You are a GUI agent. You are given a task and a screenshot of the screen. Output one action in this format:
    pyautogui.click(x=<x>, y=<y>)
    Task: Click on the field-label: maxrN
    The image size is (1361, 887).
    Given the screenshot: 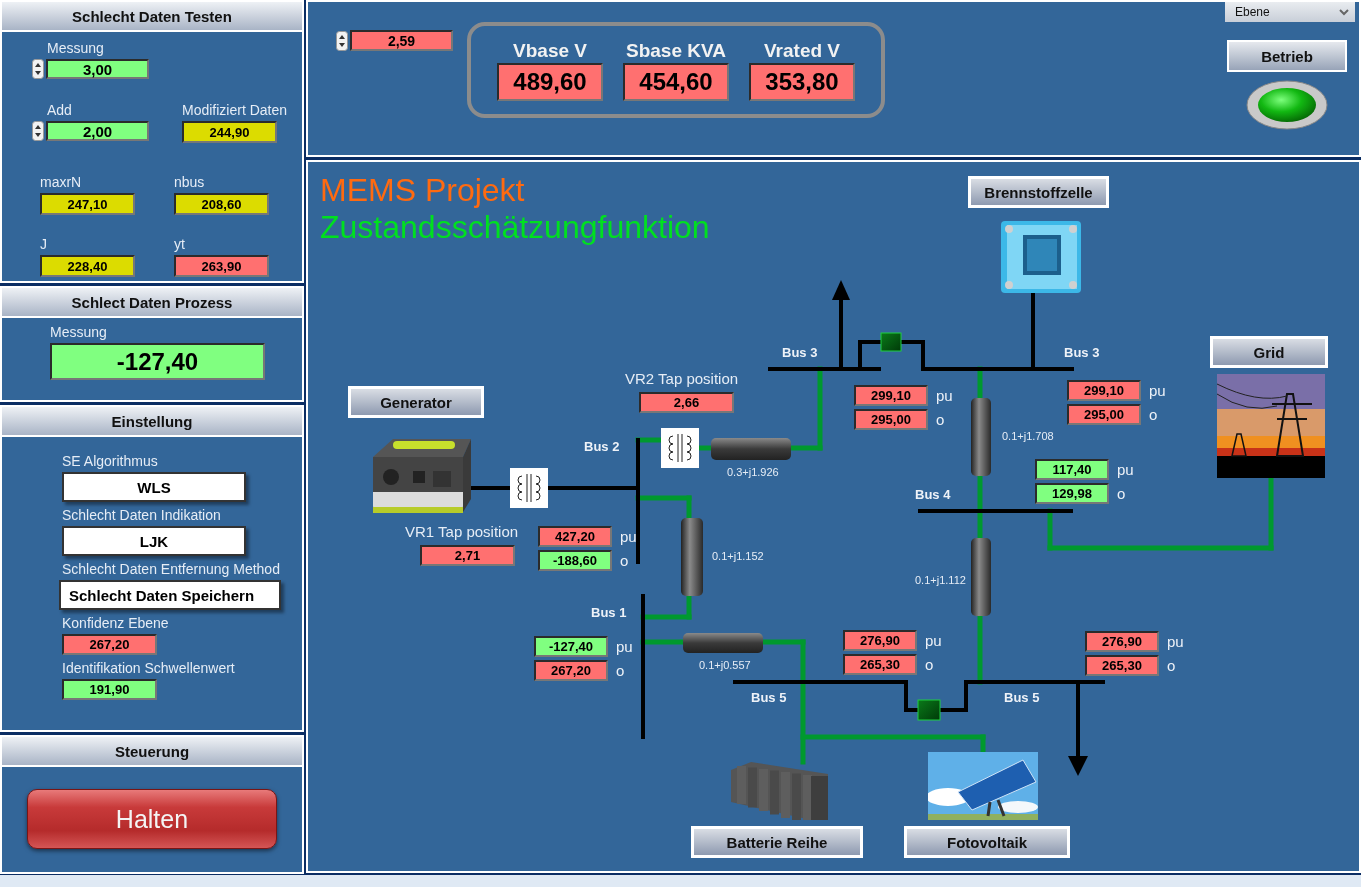 What is the action you would take?
    pyautogui.click(x=61, y=182)
    